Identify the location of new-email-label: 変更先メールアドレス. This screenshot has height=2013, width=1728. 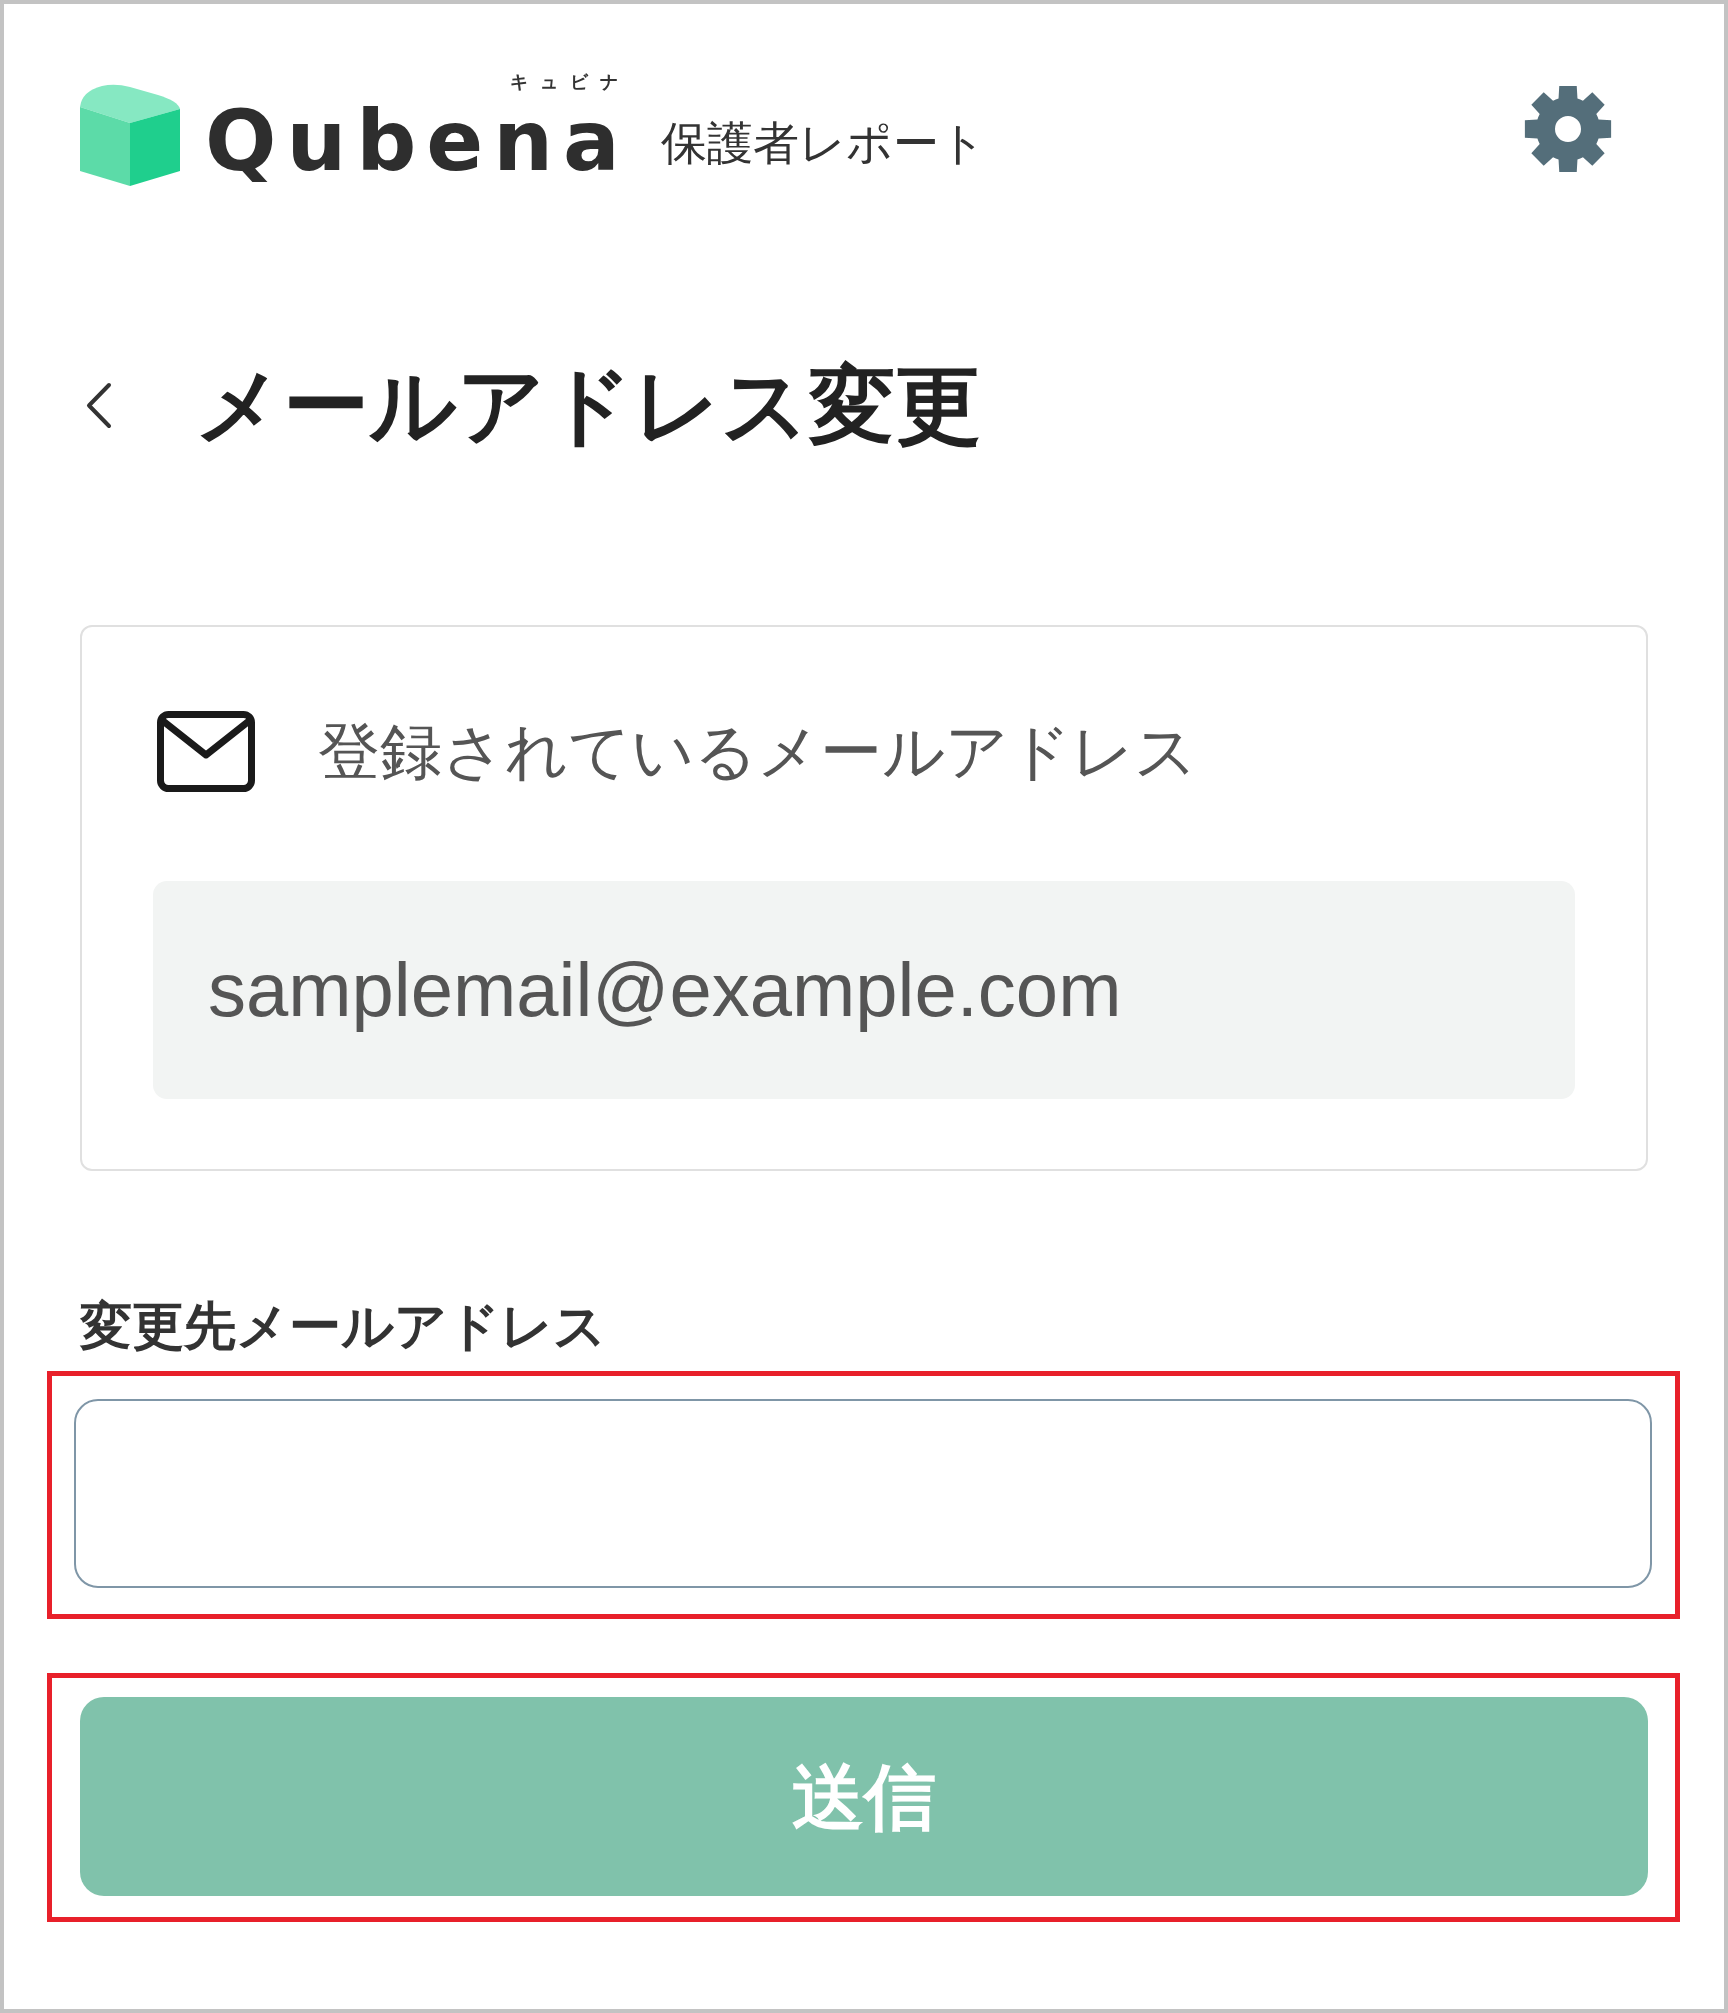
(343, 1326).